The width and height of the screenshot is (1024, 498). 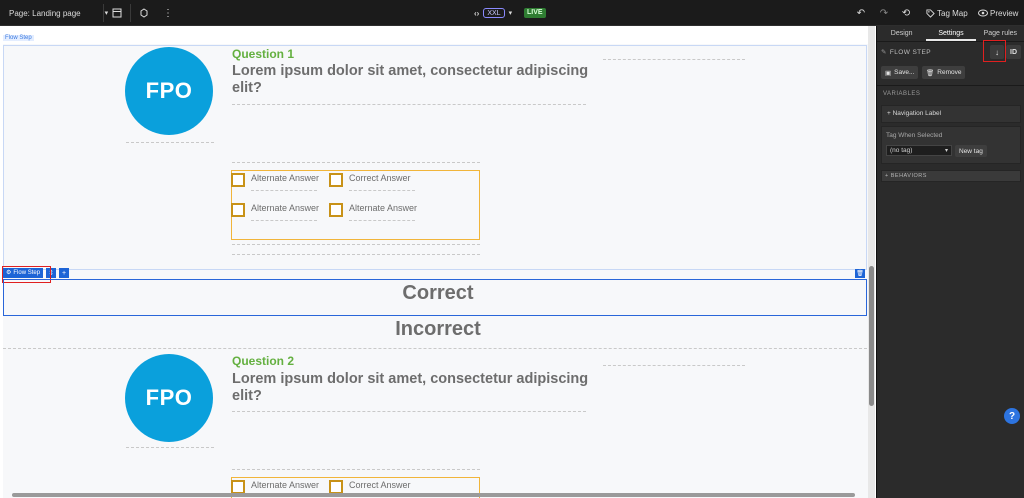 What do you see at coordinates (901, 33) in the screenshot?
I see `tab-design: Design` at bounding box center [901, 33].